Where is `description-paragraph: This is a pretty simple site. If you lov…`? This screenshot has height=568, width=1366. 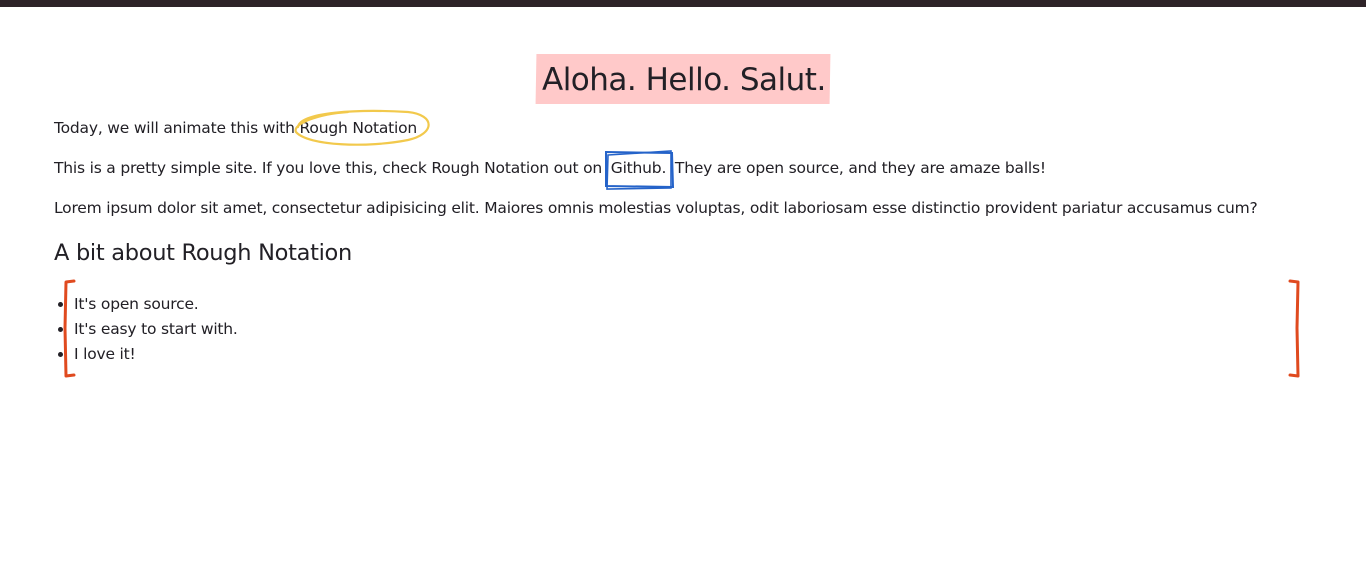 description-paragraph: This is a pretty simple site. If you lov… is located at coordinates (550, 170).